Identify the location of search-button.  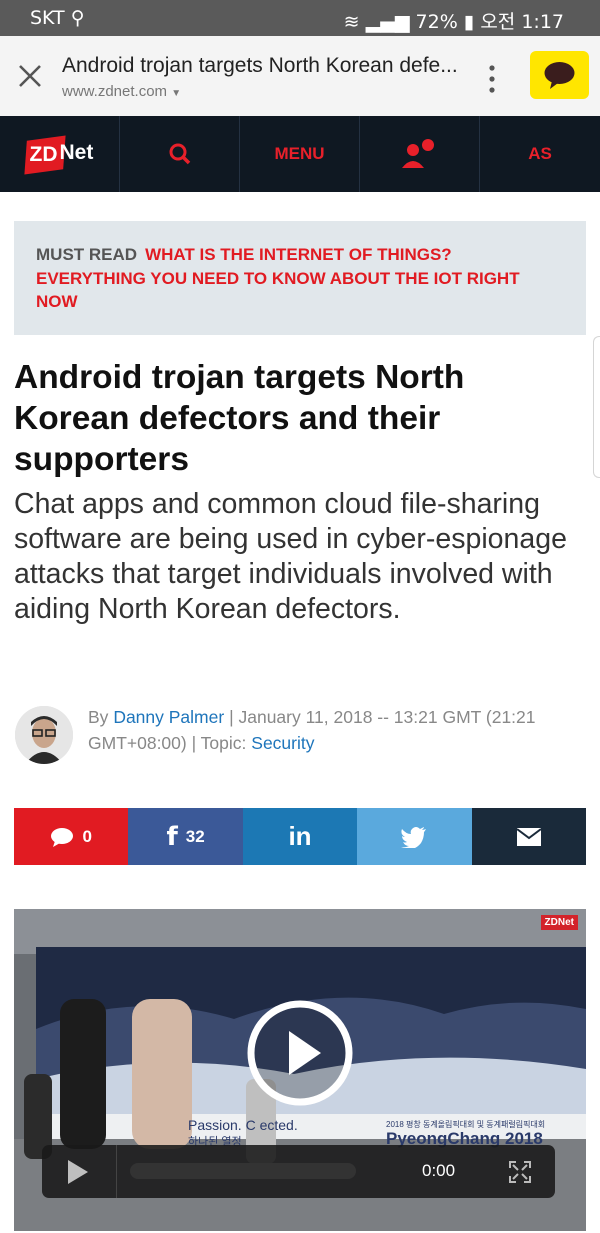
(180, 154).